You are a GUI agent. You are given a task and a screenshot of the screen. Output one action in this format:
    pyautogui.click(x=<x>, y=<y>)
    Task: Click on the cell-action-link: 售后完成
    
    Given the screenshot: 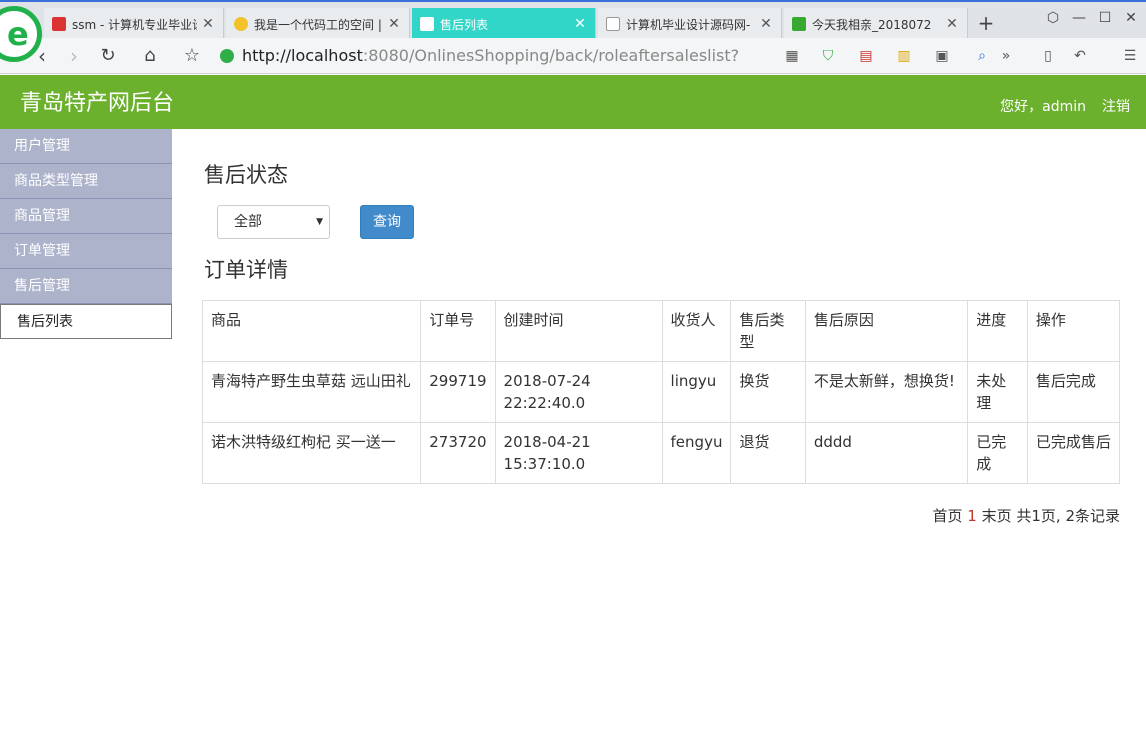 What is the action you would take?
    pyautogui.click(x=1073, y=392)
    